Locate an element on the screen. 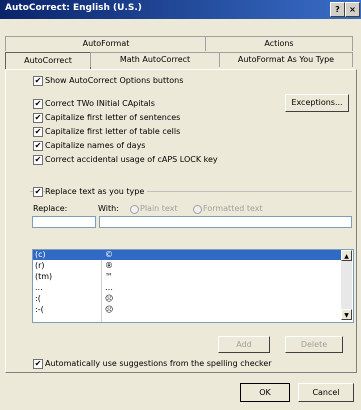 The width and height of the screenshot is (361, 410). delete-button: Delete is located at coordinates (314, 344).